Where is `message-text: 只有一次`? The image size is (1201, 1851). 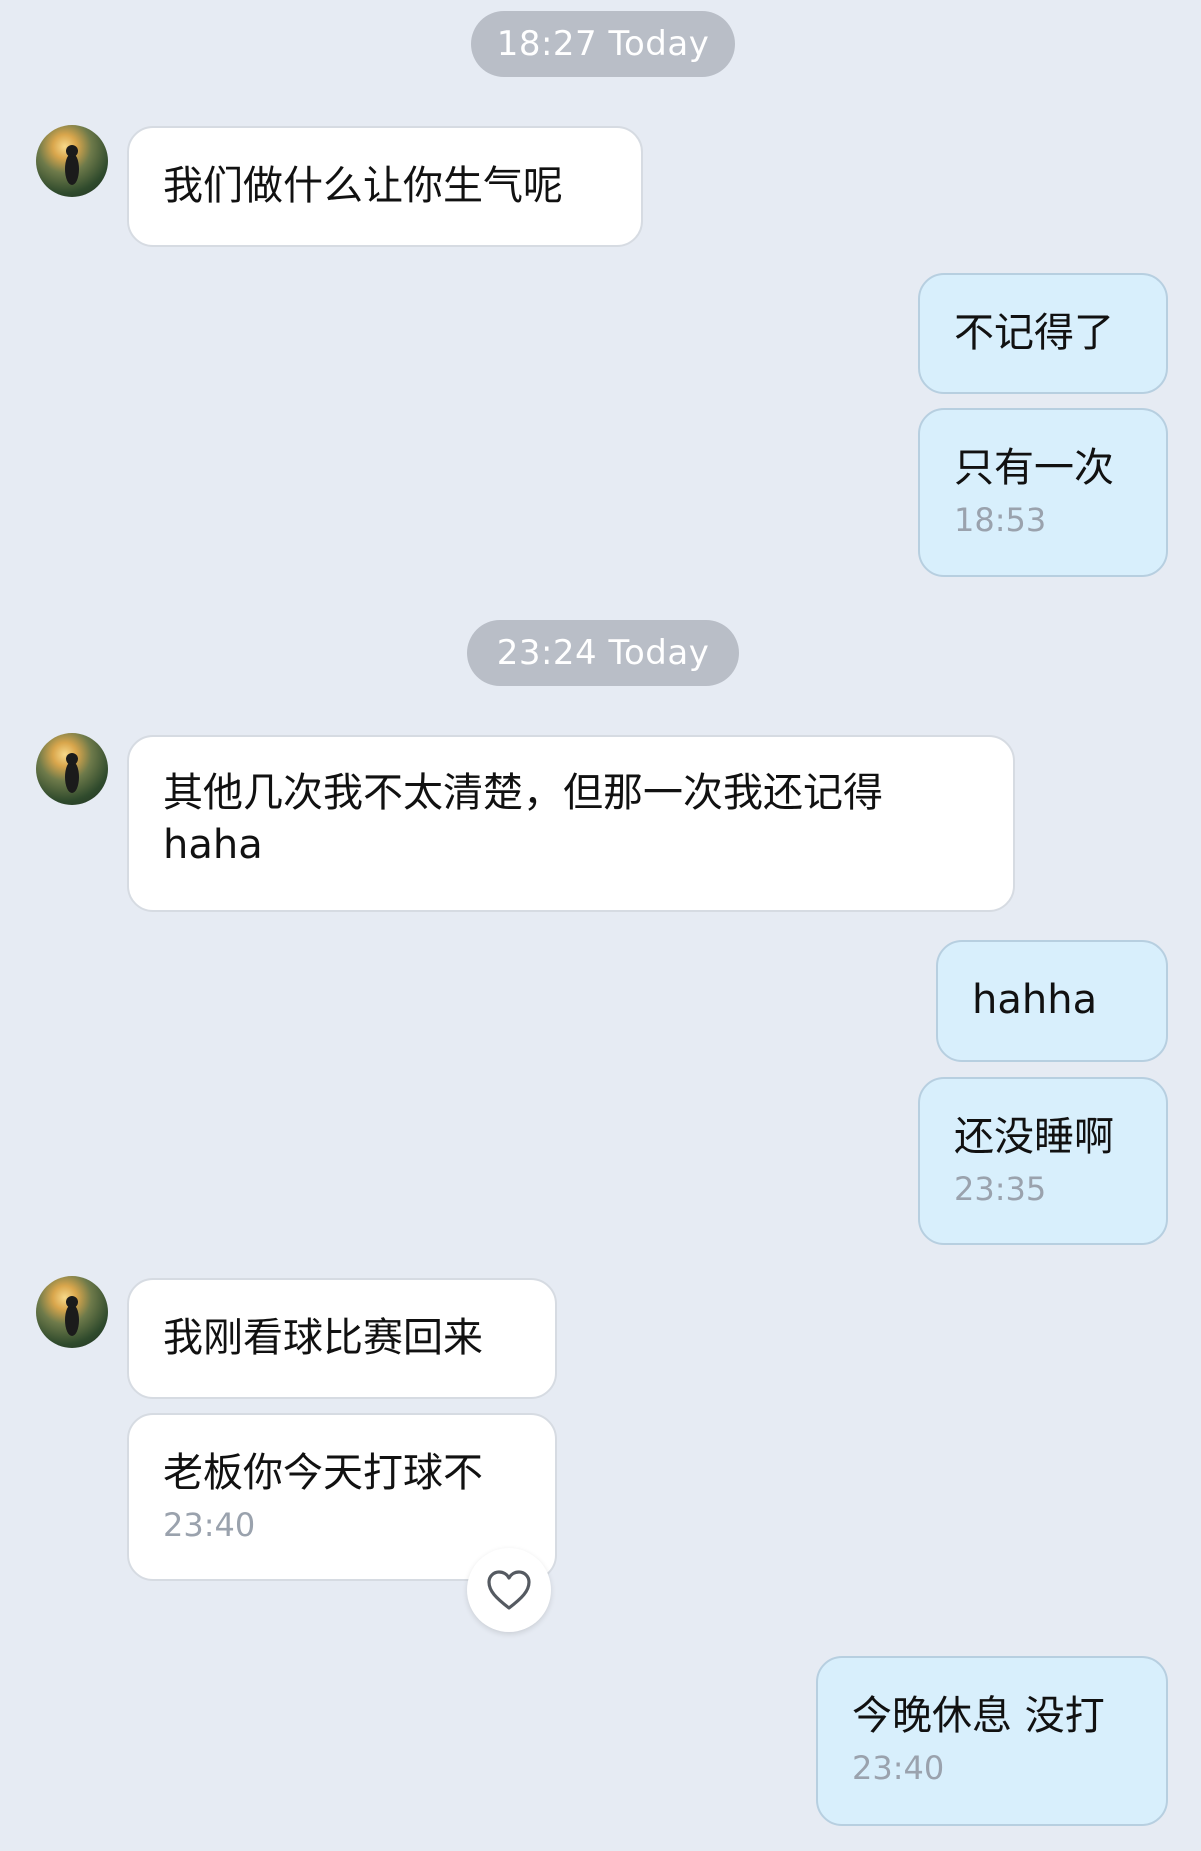
message-text: 只有一次 is located at coordinates (1034, 468).